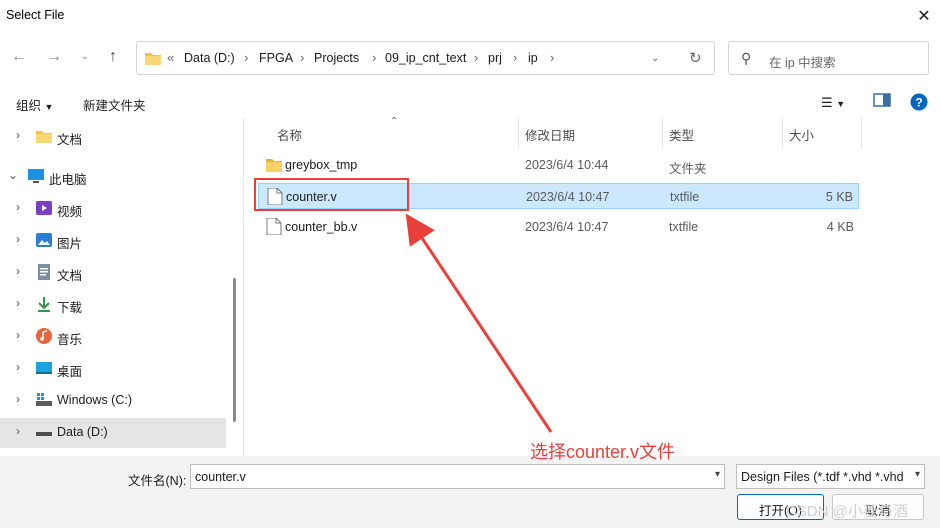 The height and width of the screenshot is (528, 940). I want to click on sidebar-item-pictures: › 图片, so click(113, 240).